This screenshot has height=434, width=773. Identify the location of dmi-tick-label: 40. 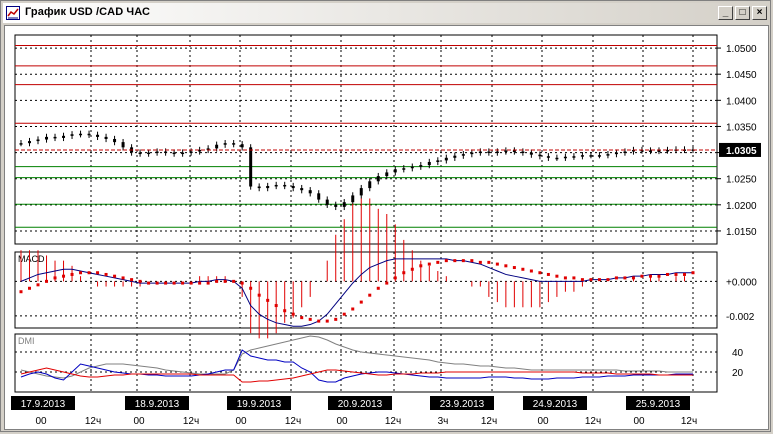
(738, 353).